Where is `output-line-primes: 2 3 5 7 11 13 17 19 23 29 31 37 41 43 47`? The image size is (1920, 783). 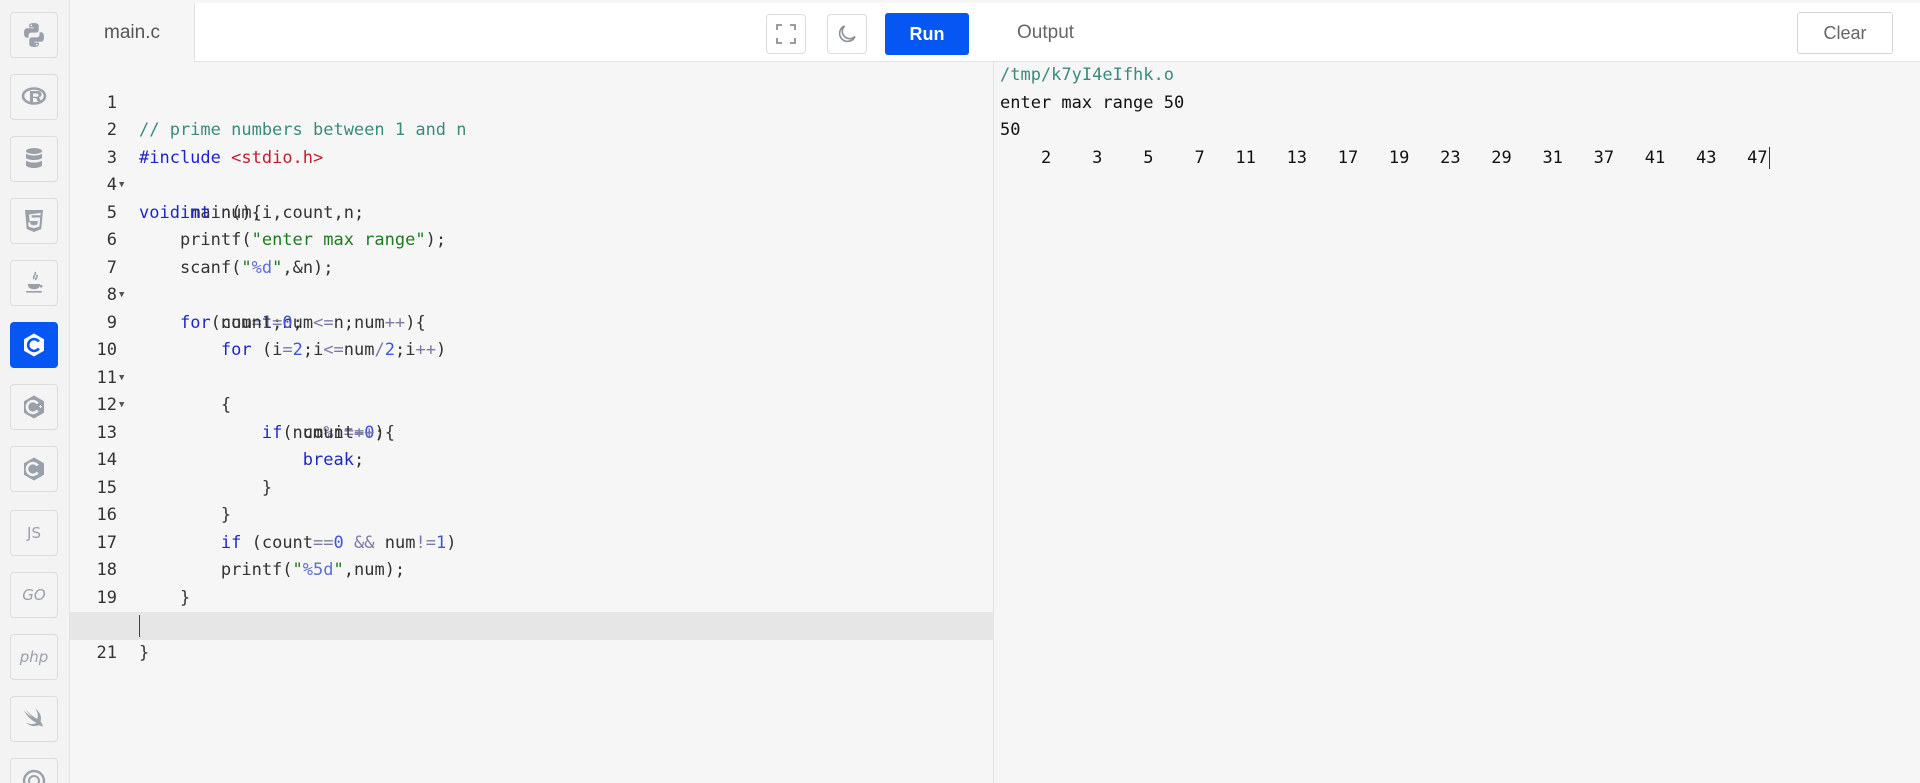
output-line-primes: 2 3 5 7 11 13 17 19 23 29 31 37 41 43 47 is located at coordinates (1385, 159).